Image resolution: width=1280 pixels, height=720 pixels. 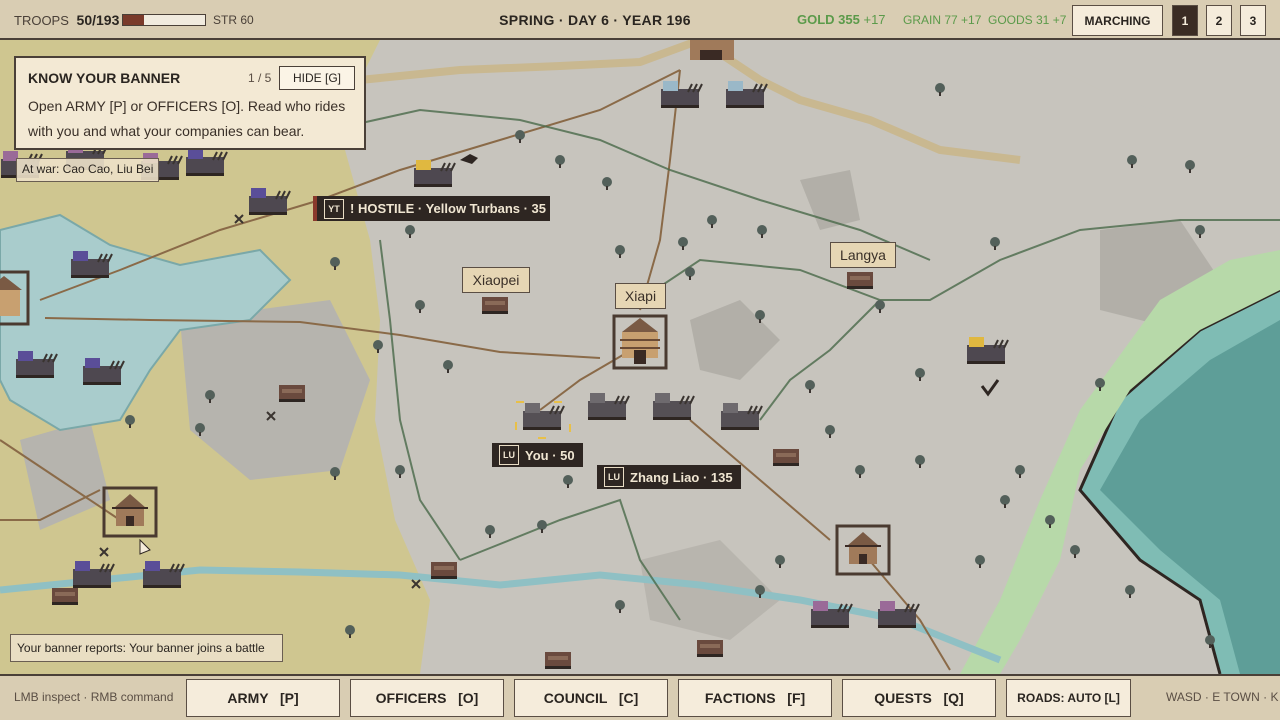 I want to click on troops-readout: TROOPS 50/193, so click(x=66, y=20).